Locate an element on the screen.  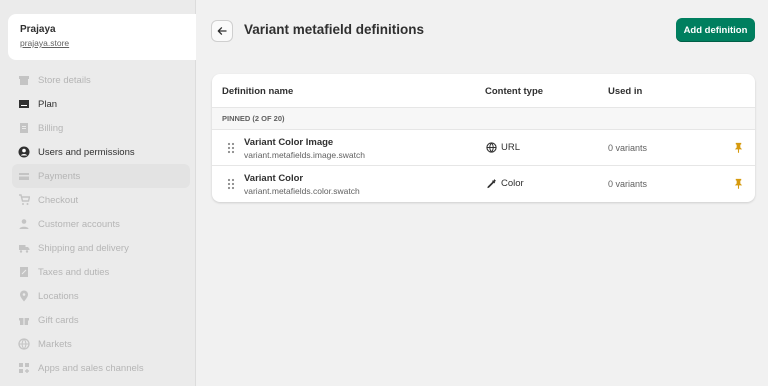
sidebar-item-apps: Apps and sales channels is located at coordinates (101, 368).